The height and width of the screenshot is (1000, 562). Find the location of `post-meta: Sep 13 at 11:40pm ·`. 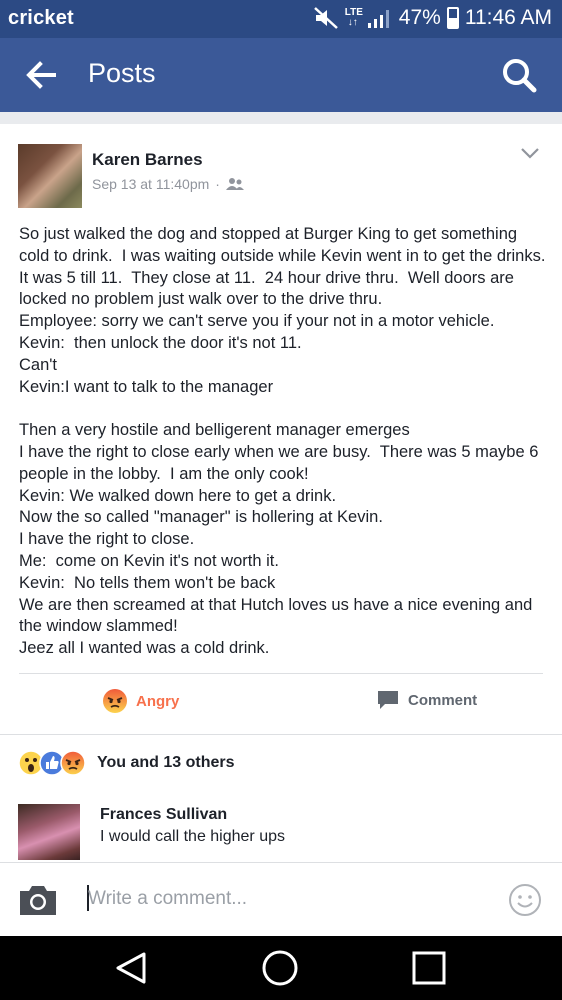

post-meta: Sep 13 at 11:40pm · is located at coordinates (168, 184).